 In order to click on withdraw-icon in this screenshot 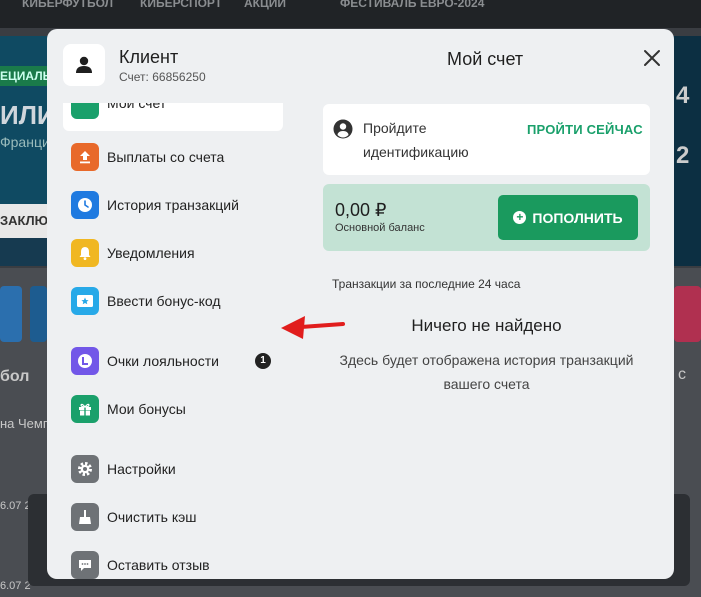, I will do `click(85, 157)`.